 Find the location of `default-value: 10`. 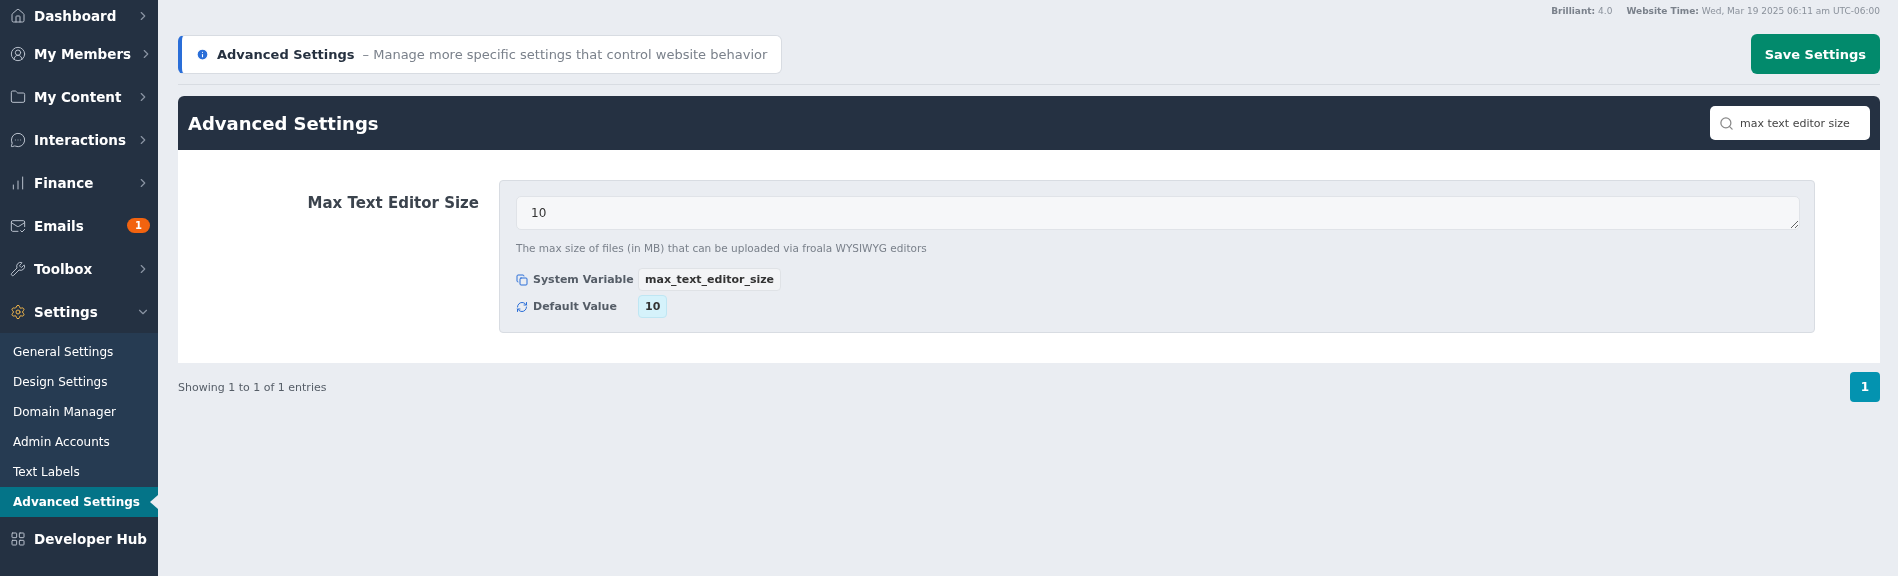

default-value: 10 is located at coordinates (653, 306).